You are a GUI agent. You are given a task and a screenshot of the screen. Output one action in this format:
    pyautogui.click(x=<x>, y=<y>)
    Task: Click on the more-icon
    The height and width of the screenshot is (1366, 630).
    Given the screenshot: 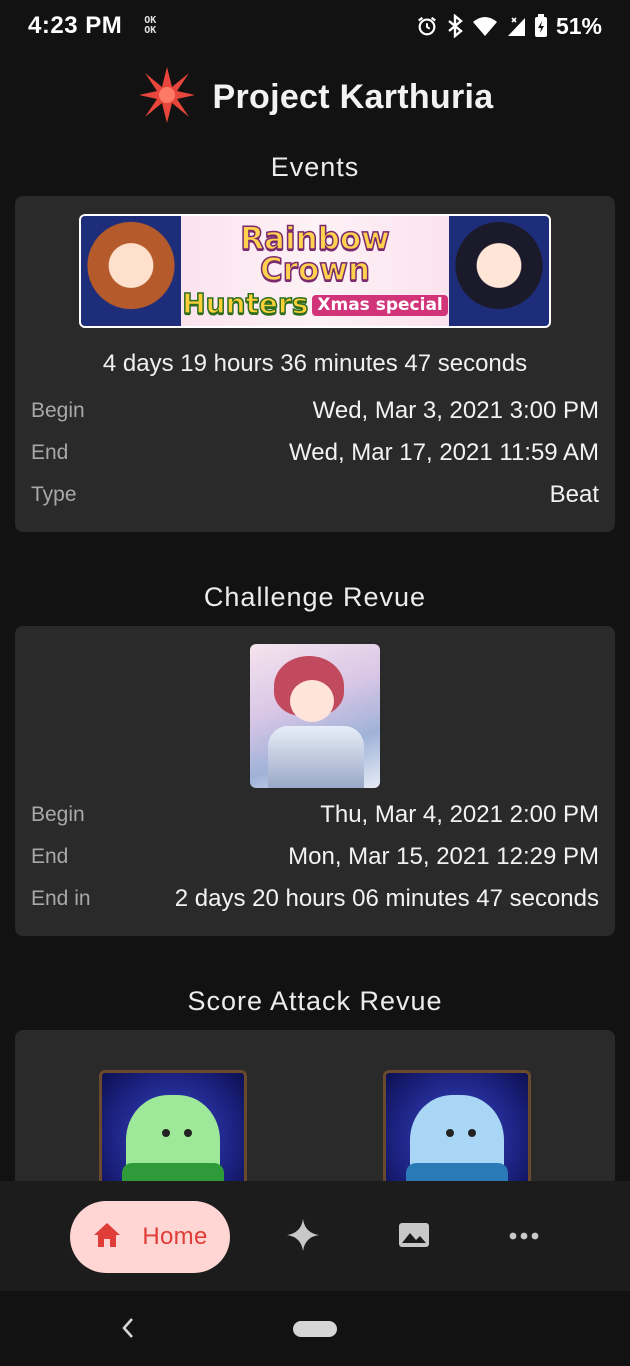 What is the action you would take?
    pyautogui.click(x=524, y=1237)
    